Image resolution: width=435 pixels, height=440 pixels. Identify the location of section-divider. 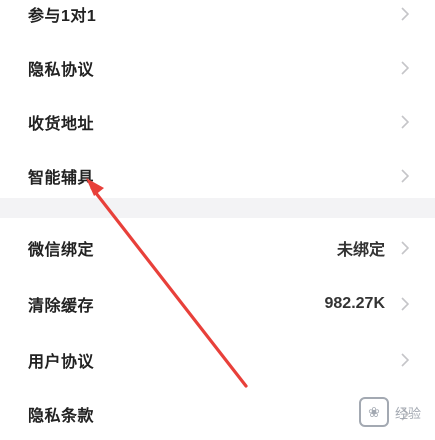
(217, 208).